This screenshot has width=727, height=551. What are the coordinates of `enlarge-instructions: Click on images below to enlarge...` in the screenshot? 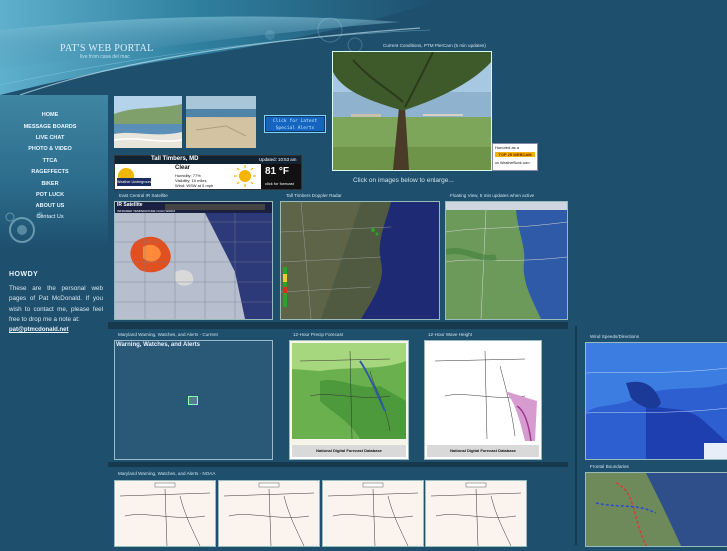 It's located at (403, 180).